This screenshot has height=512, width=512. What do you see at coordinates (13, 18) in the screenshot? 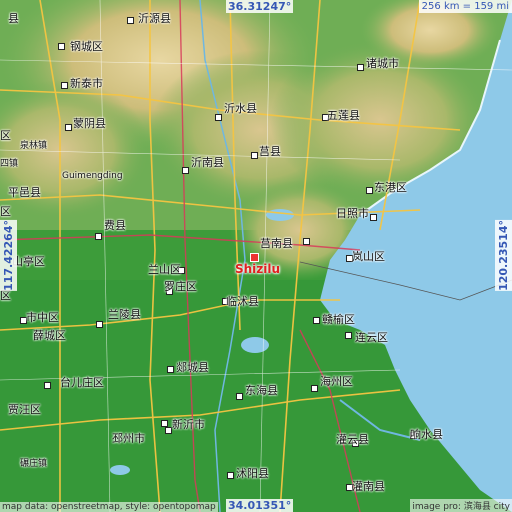
I see `place-label: 县` at bounding box center [13, 18].